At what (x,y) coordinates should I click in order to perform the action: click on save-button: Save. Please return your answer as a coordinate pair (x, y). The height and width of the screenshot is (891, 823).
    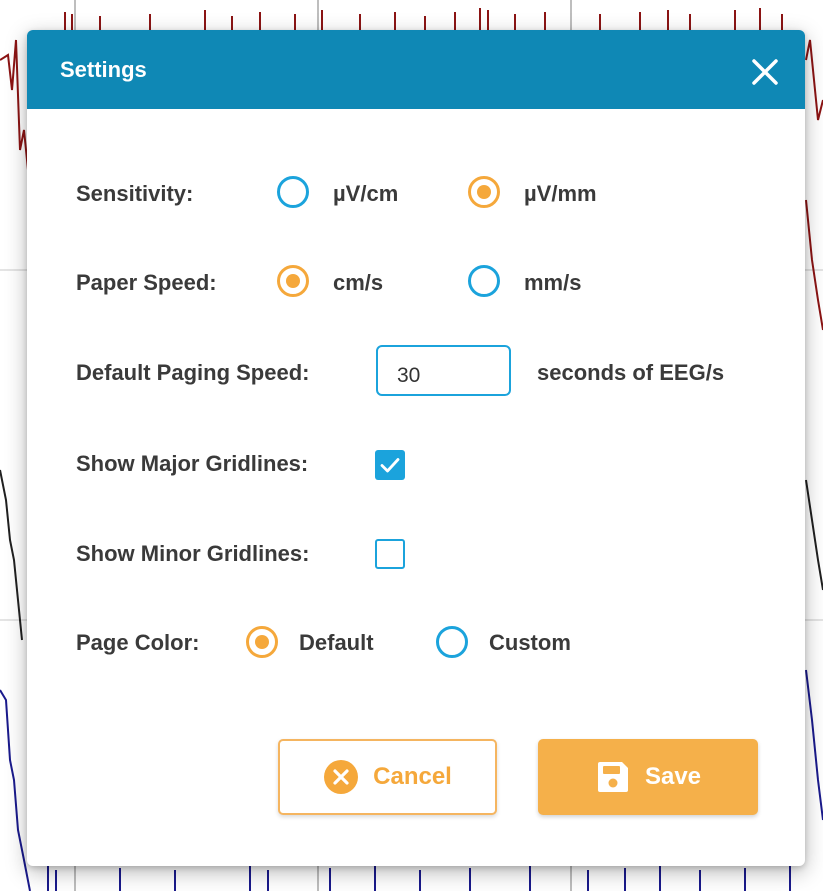
    Looking at the image, I should click on (648, 777).